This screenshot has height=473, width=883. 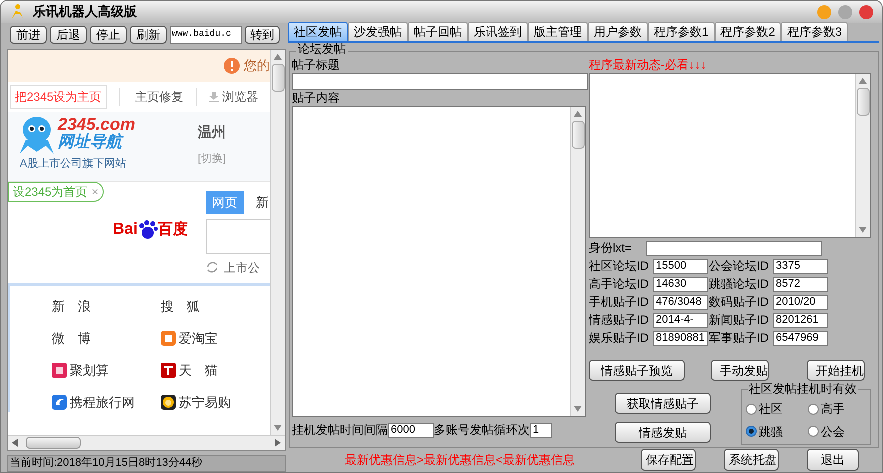 I want to click on go-button: 转到, so click(x=262, y=35).